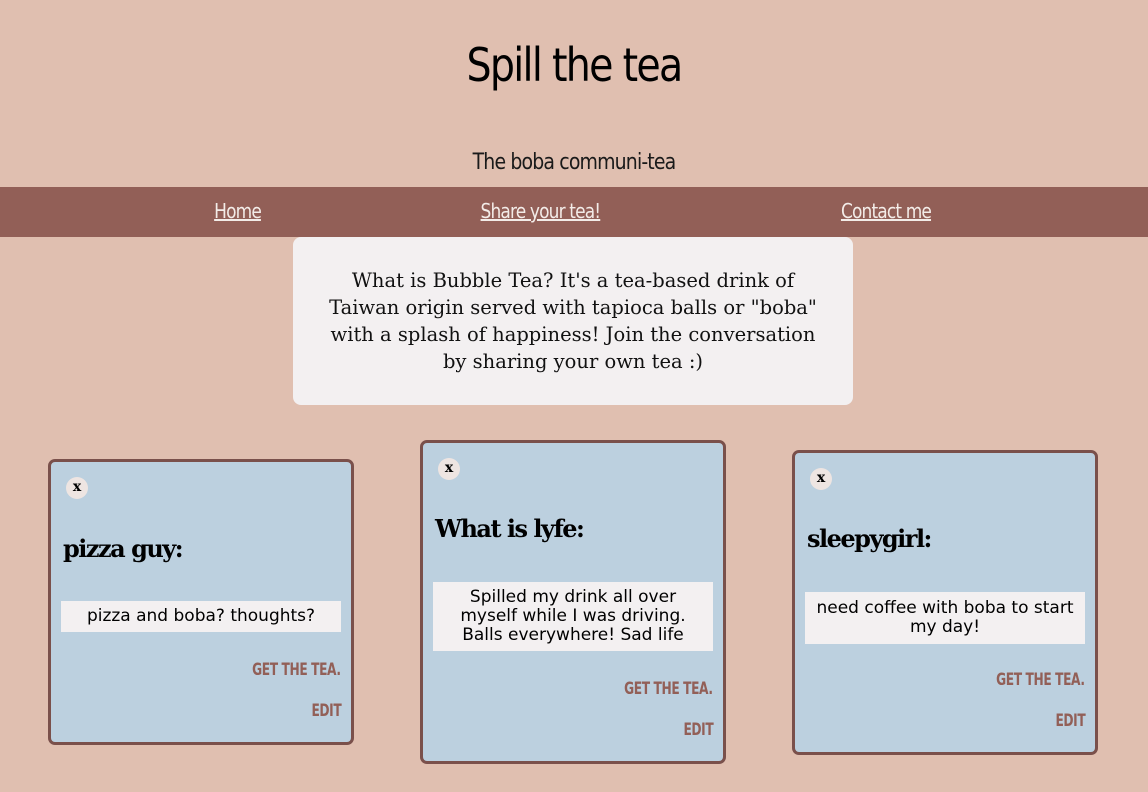 The image size is (1148, 792). I want to click on post-username: sleepygirl:, so click(869, 538).